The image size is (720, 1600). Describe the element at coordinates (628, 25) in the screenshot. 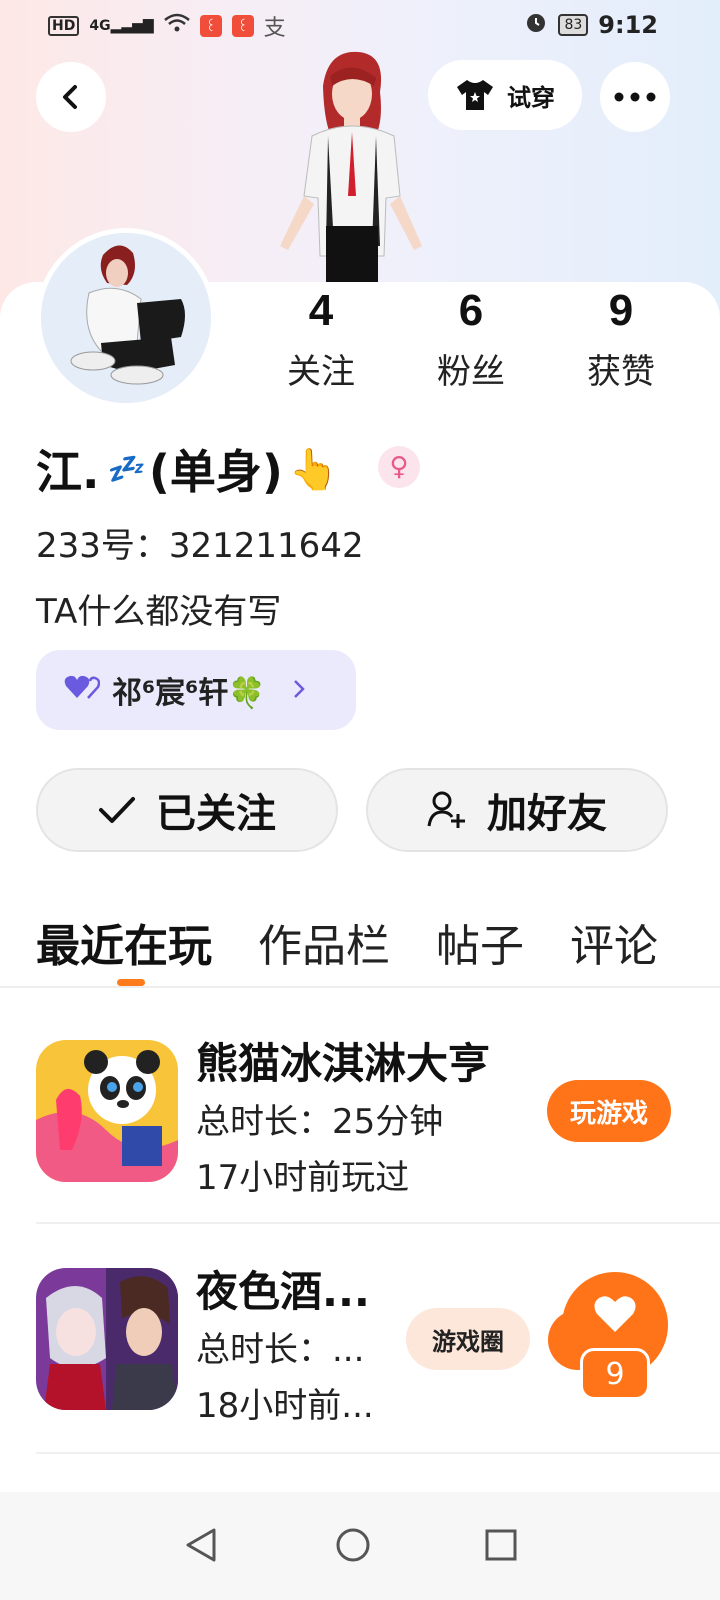

I see `status-time: 9:12` at that location.